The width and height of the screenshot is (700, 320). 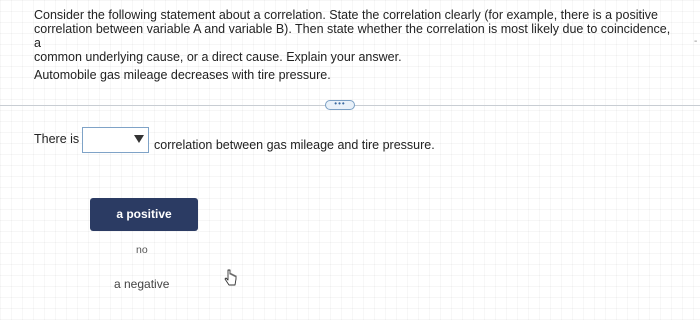 I want to click on option-a-negative: a negative, so click(x=141, y=284).